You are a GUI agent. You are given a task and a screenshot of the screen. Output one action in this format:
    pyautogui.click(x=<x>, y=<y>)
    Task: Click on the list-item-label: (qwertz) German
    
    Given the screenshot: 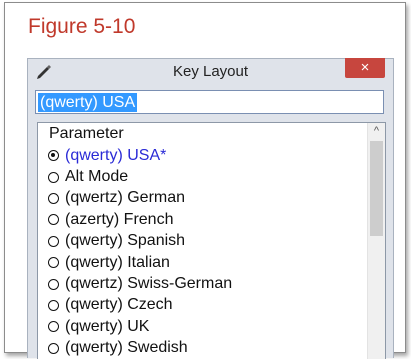 What is the action you would take?
    pyautogui.click(x=125, y=198)
    